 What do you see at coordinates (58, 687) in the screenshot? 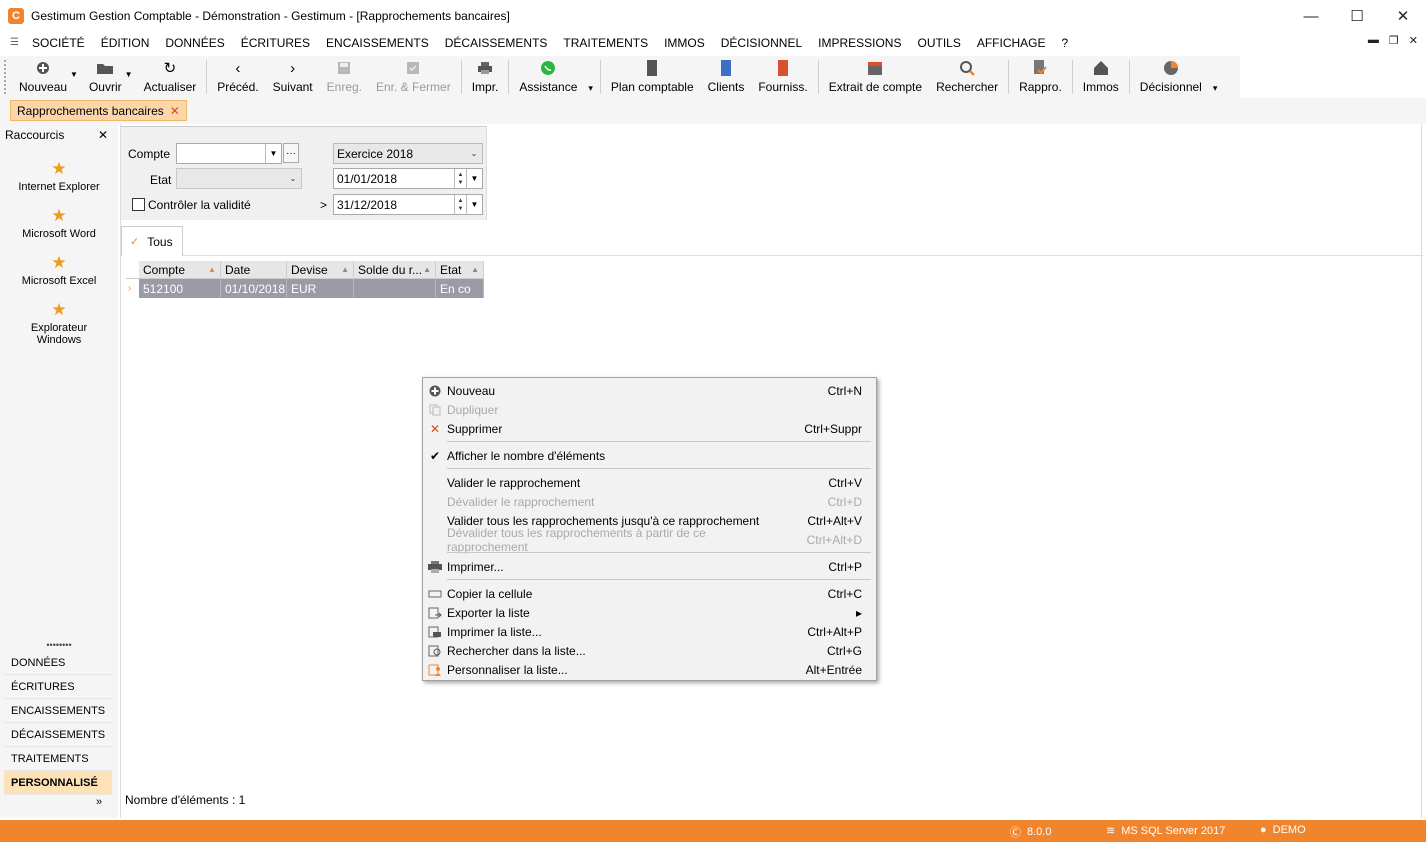
I see `nav-ecritures: ÉCRITURES` at bounding box center [58, 687].